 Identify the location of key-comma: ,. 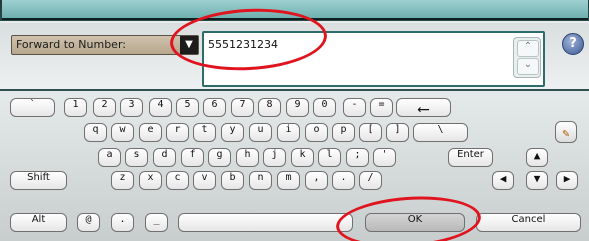
(316, 180).